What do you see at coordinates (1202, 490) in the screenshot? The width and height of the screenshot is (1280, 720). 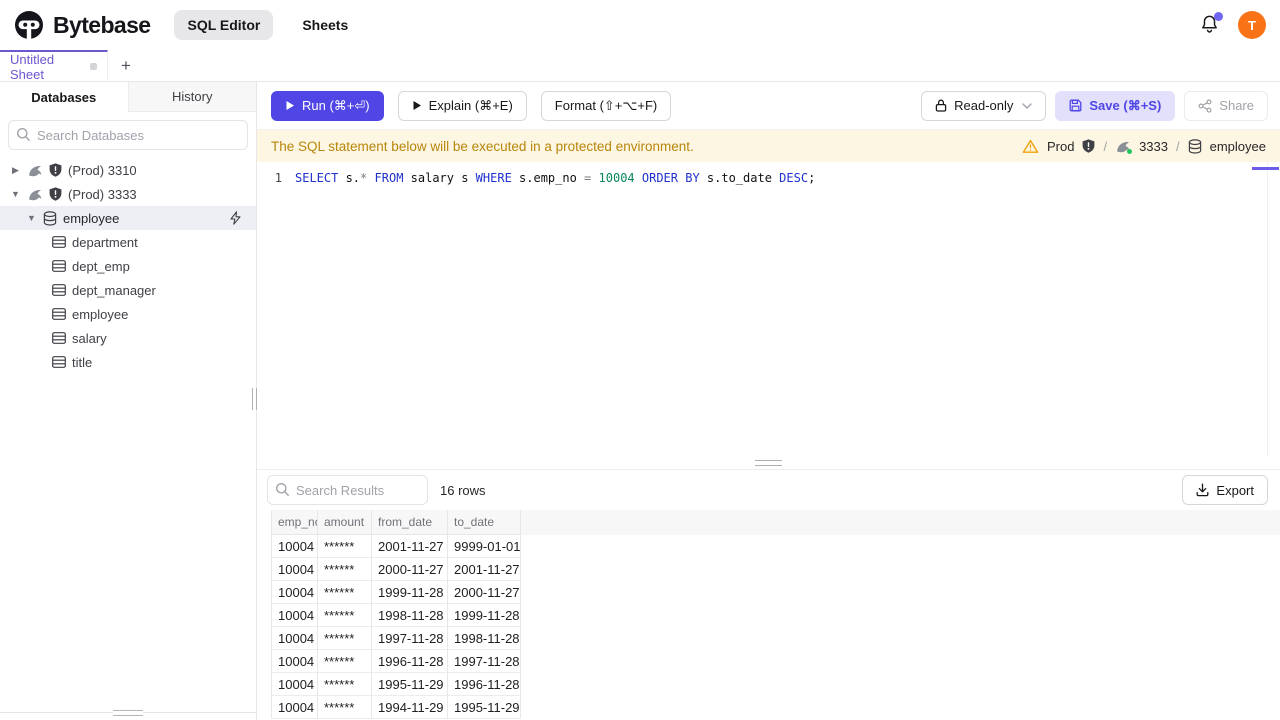 I see `download-icon` at bounding box center [1202, 490].